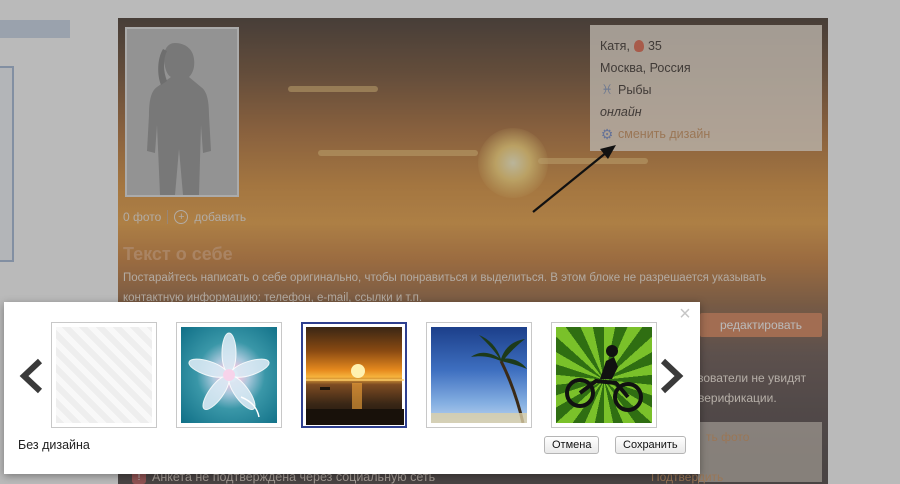 The width and height of the screenshot is (900, 484). I want to click on chevron-right-icon, so click(672, 376).